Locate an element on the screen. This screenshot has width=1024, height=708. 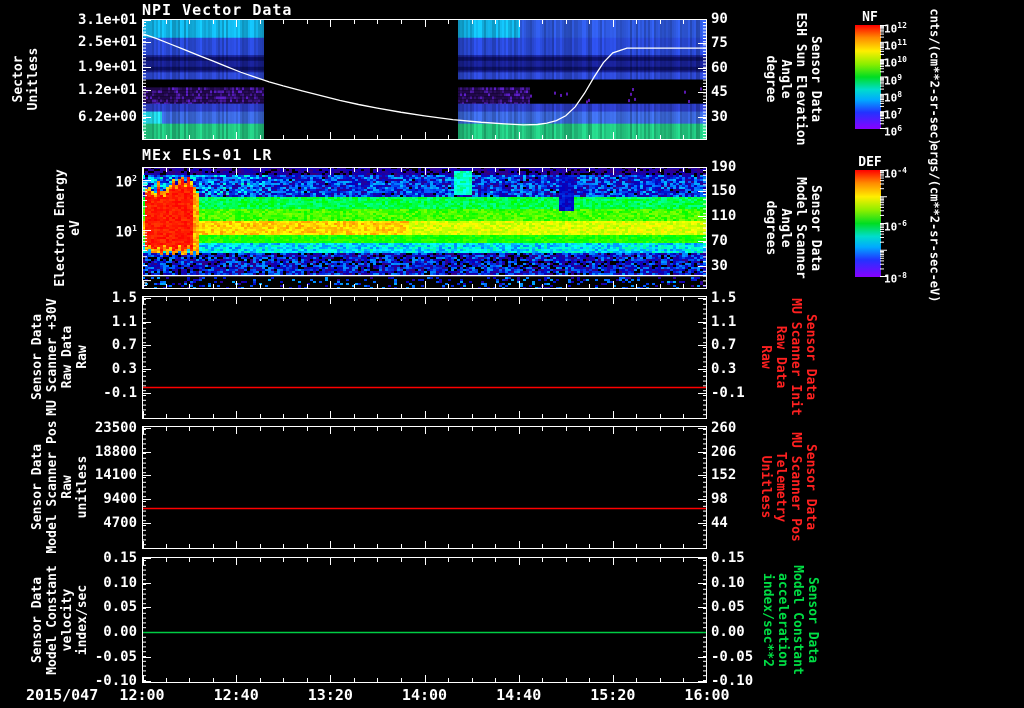
panel5-ytick-right: 0.00 is located at coordinates (728, 631).